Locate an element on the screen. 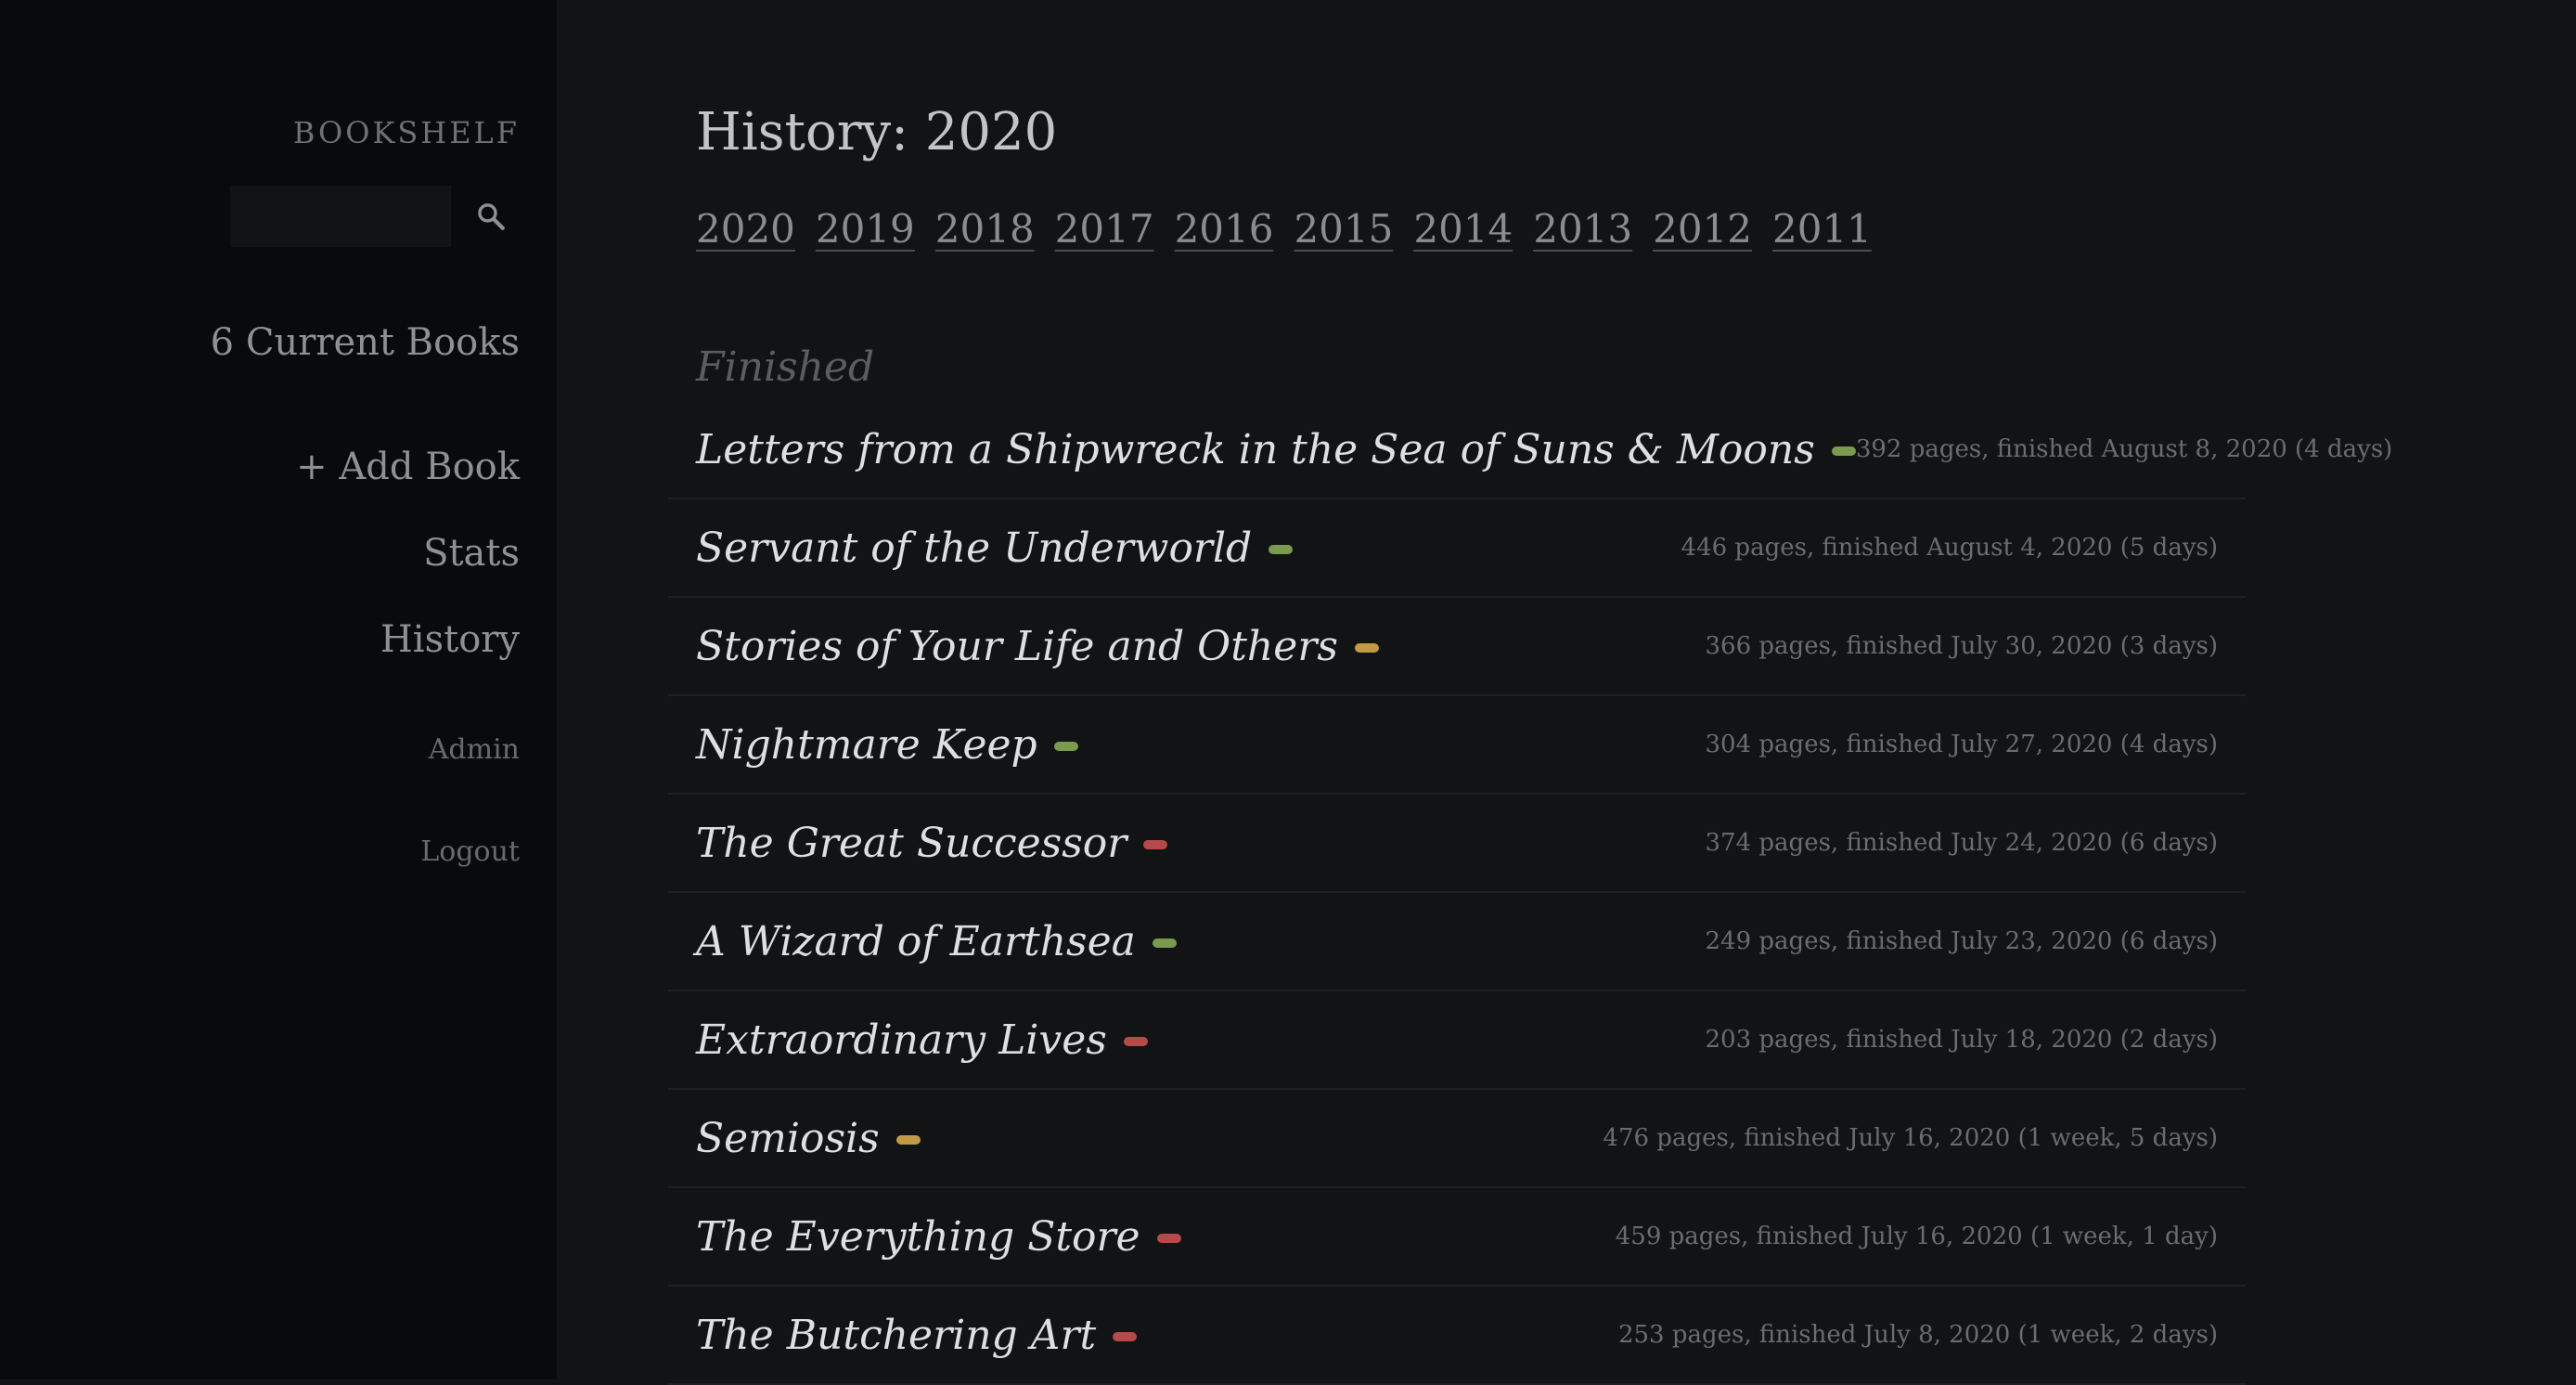  page-title: History: 2020 is located at coordinates (877, 132).